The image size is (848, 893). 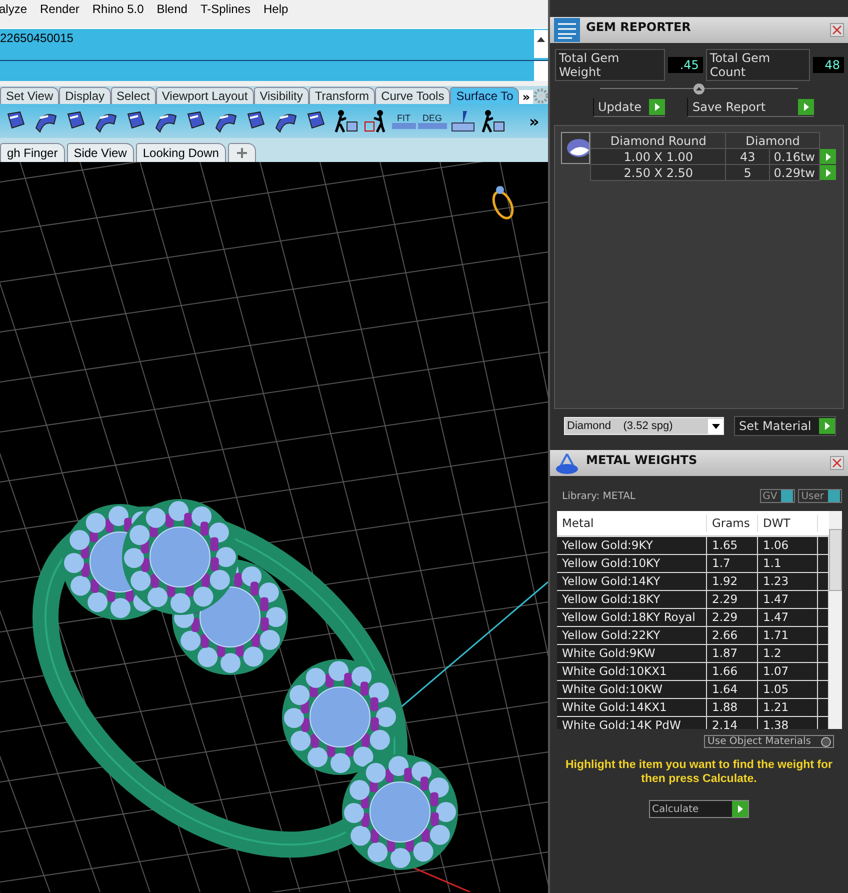 I want to click on column-header: DWT, so click(x=788, y=523).